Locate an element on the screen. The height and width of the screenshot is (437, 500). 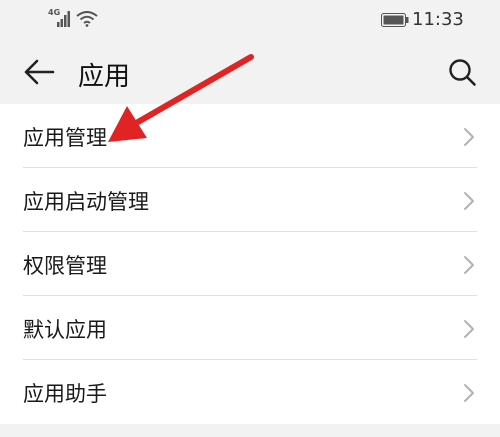
status-bar: 4G 11:33 is located at coordinates (250, 20).